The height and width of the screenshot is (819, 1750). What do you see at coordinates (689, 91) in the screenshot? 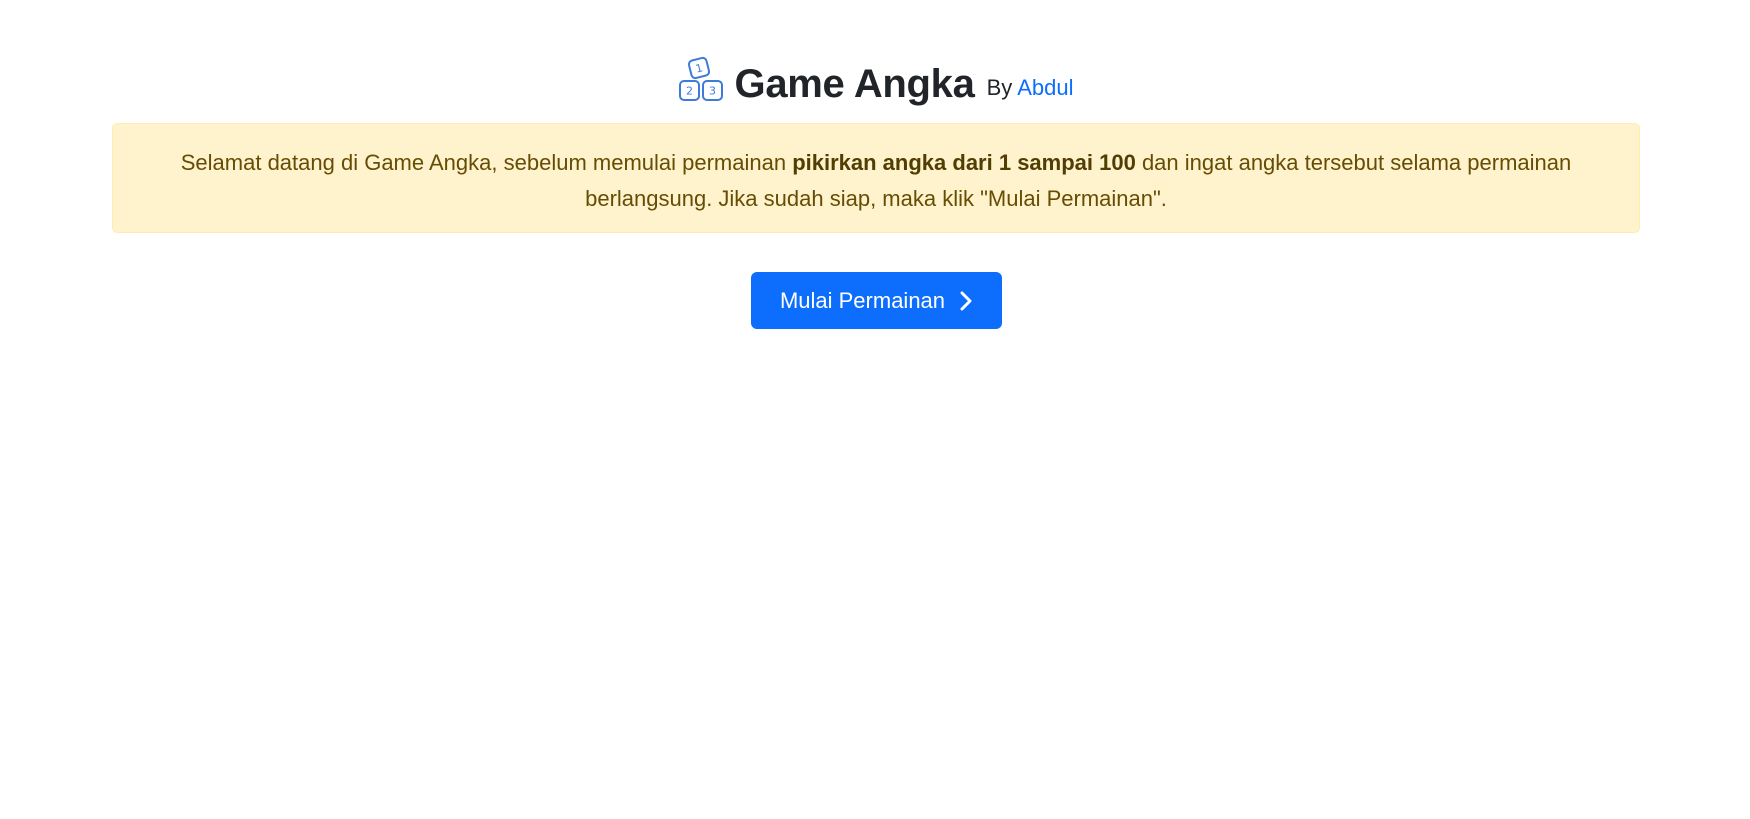
I see `logo-digit-2: 2` at bounding box center [689, 91].